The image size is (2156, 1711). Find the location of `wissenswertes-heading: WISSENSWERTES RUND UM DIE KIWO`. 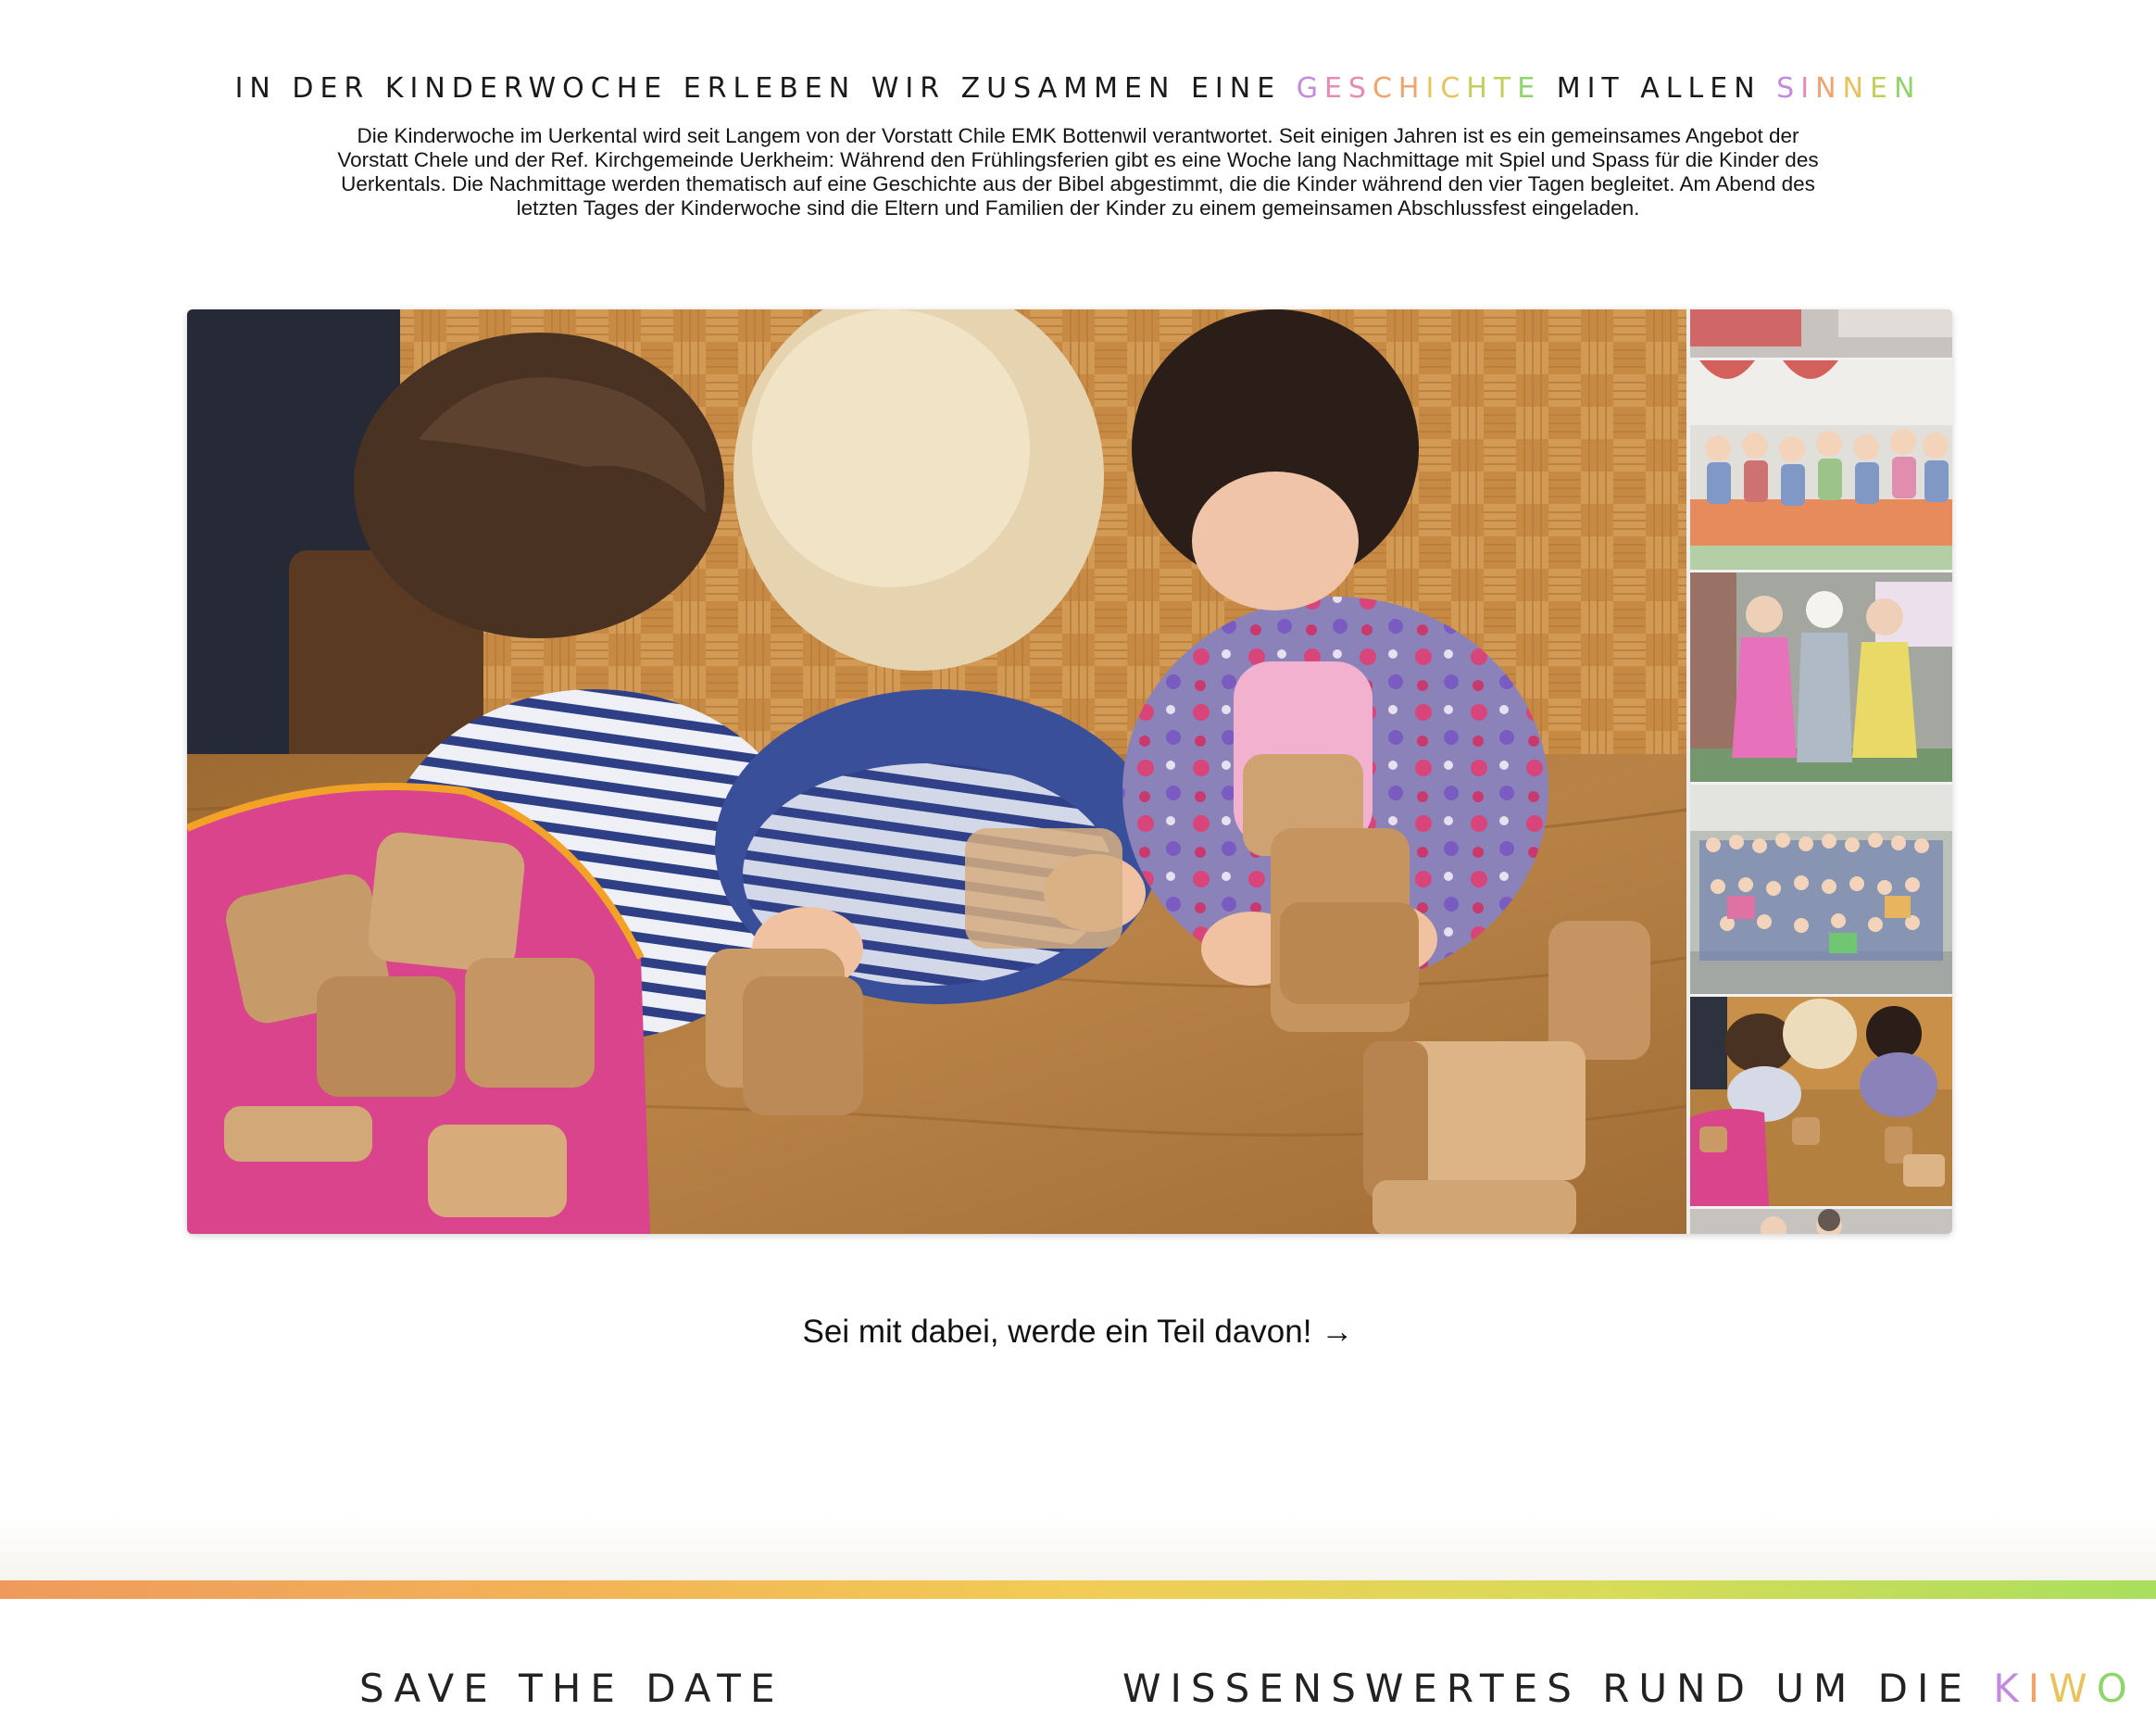

wissenswertes-heading: WISSENSWERTES RUND UM DIE KIWO is located at coordinates (1629, 1688).